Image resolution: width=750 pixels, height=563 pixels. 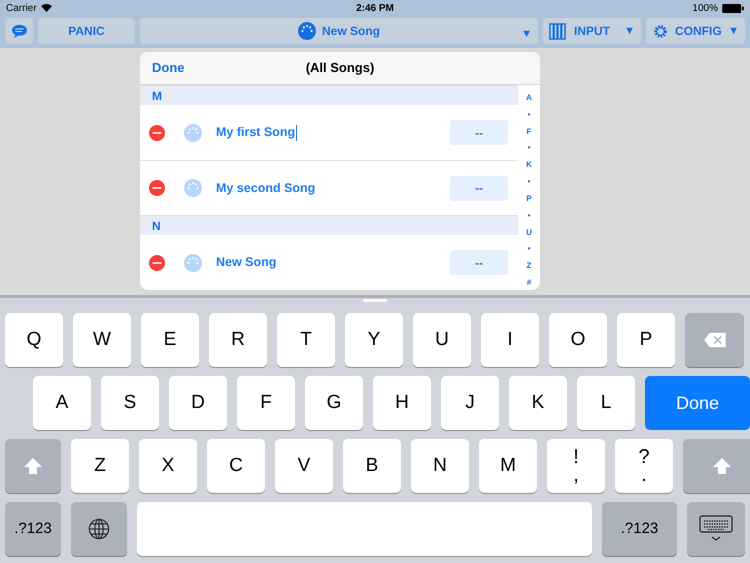 What do you see at coordinates (329, 95) in the screenshot?
I see `section-header: M` at bounding box center [329, 95].